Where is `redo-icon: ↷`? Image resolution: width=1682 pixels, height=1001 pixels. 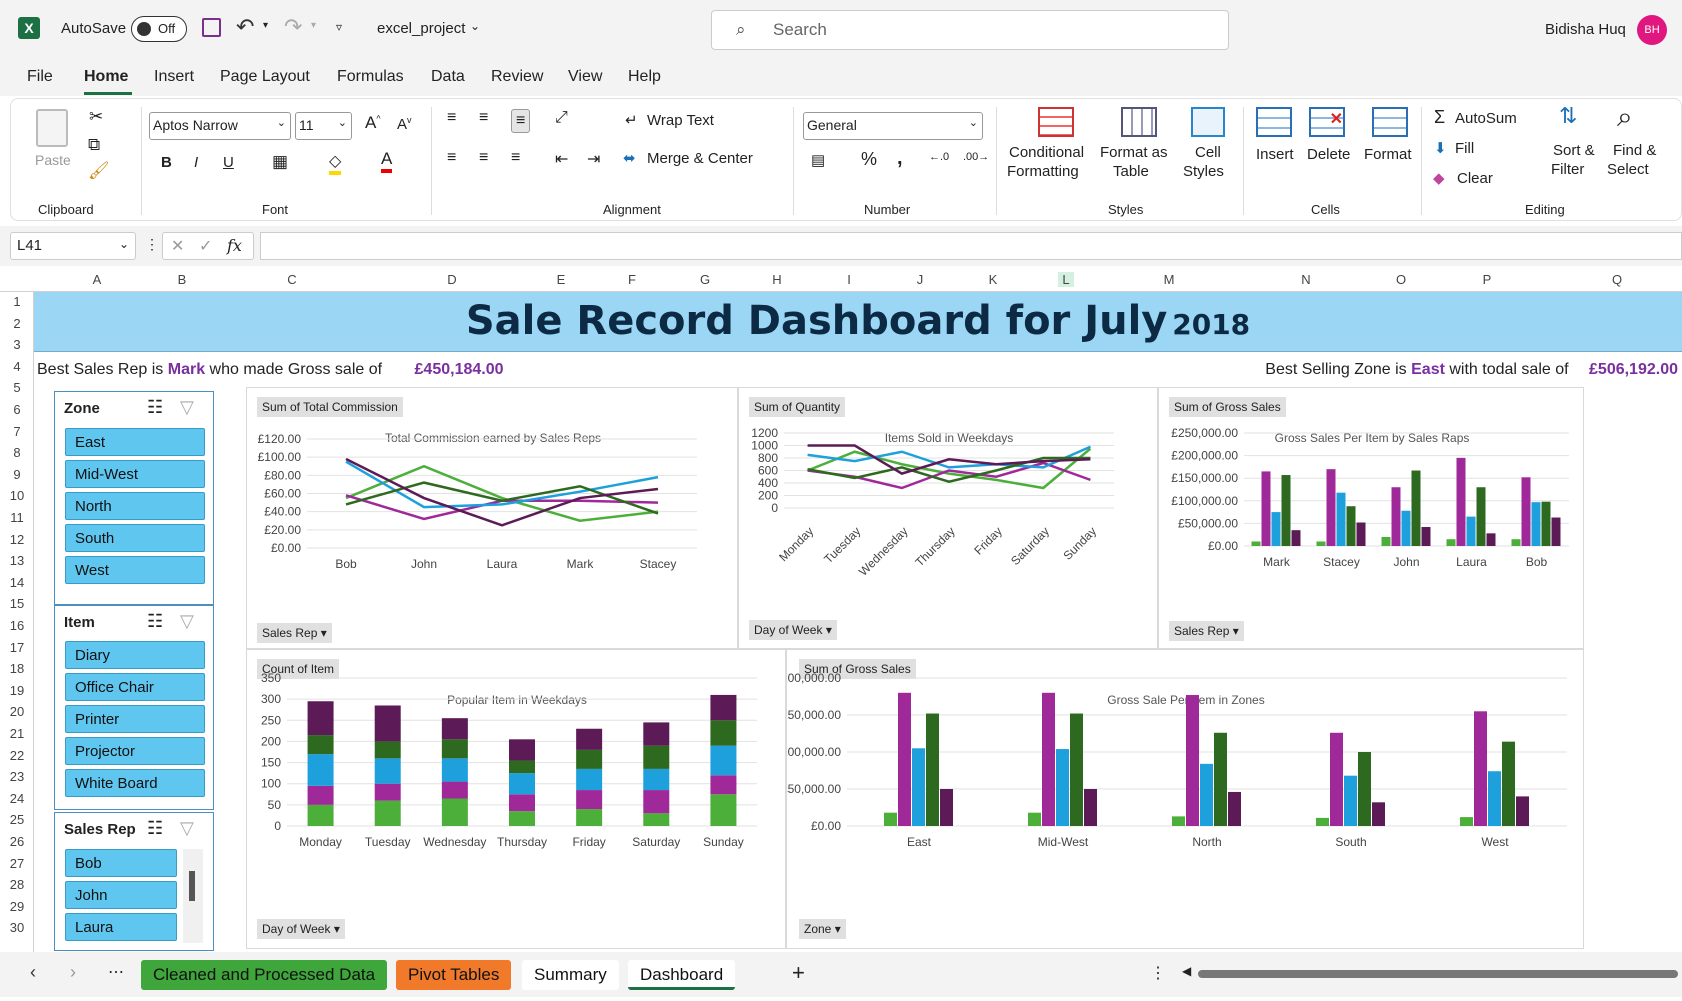 redo-icon: ↷ is located at coordinates (293, 27).